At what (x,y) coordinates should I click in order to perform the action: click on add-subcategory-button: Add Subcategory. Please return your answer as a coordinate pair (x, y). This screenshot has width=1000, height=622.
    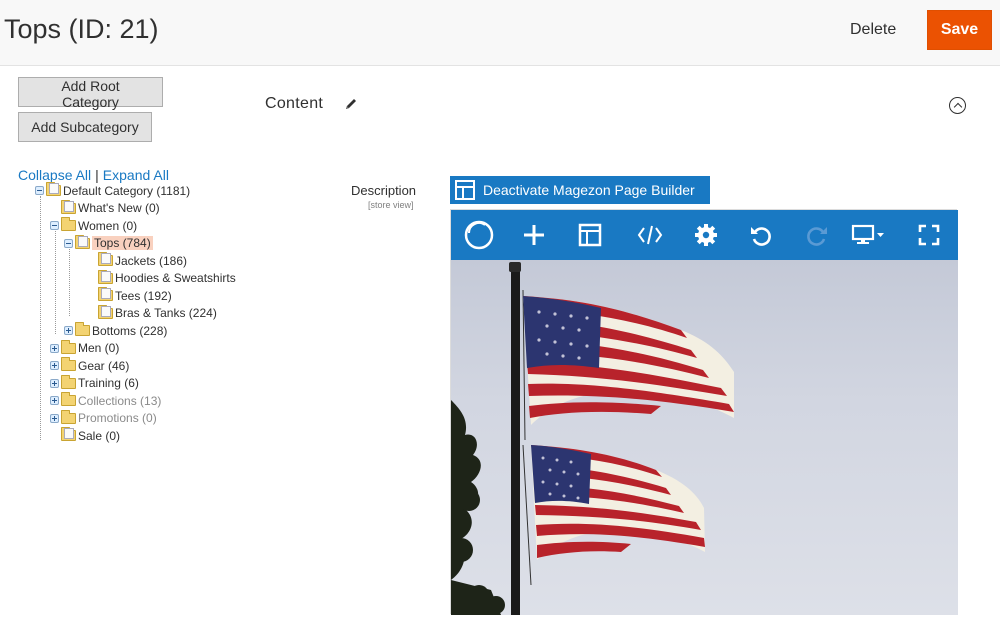
    Looking at the image, I should click on (85, 127).